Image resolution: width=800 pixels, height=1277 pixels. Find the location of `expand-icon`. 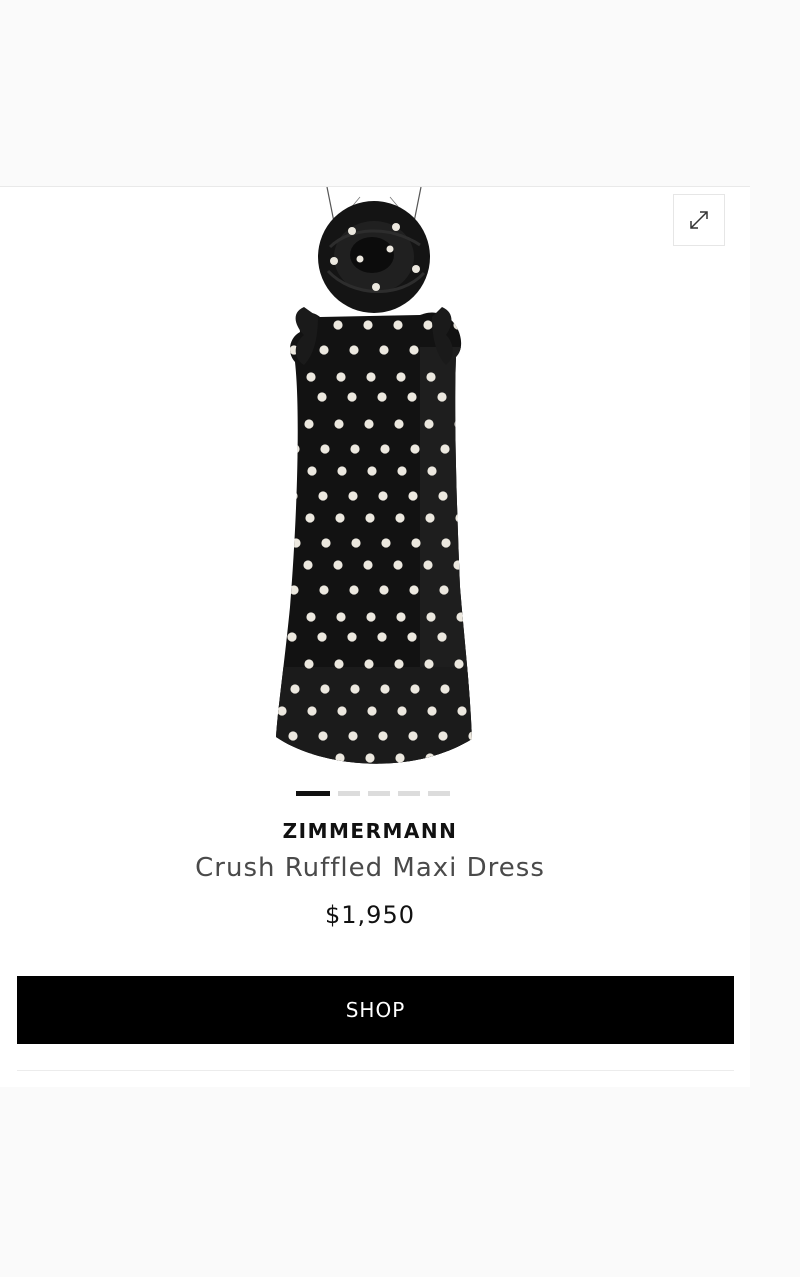

expand-icon is located at coordinates (699, 220).